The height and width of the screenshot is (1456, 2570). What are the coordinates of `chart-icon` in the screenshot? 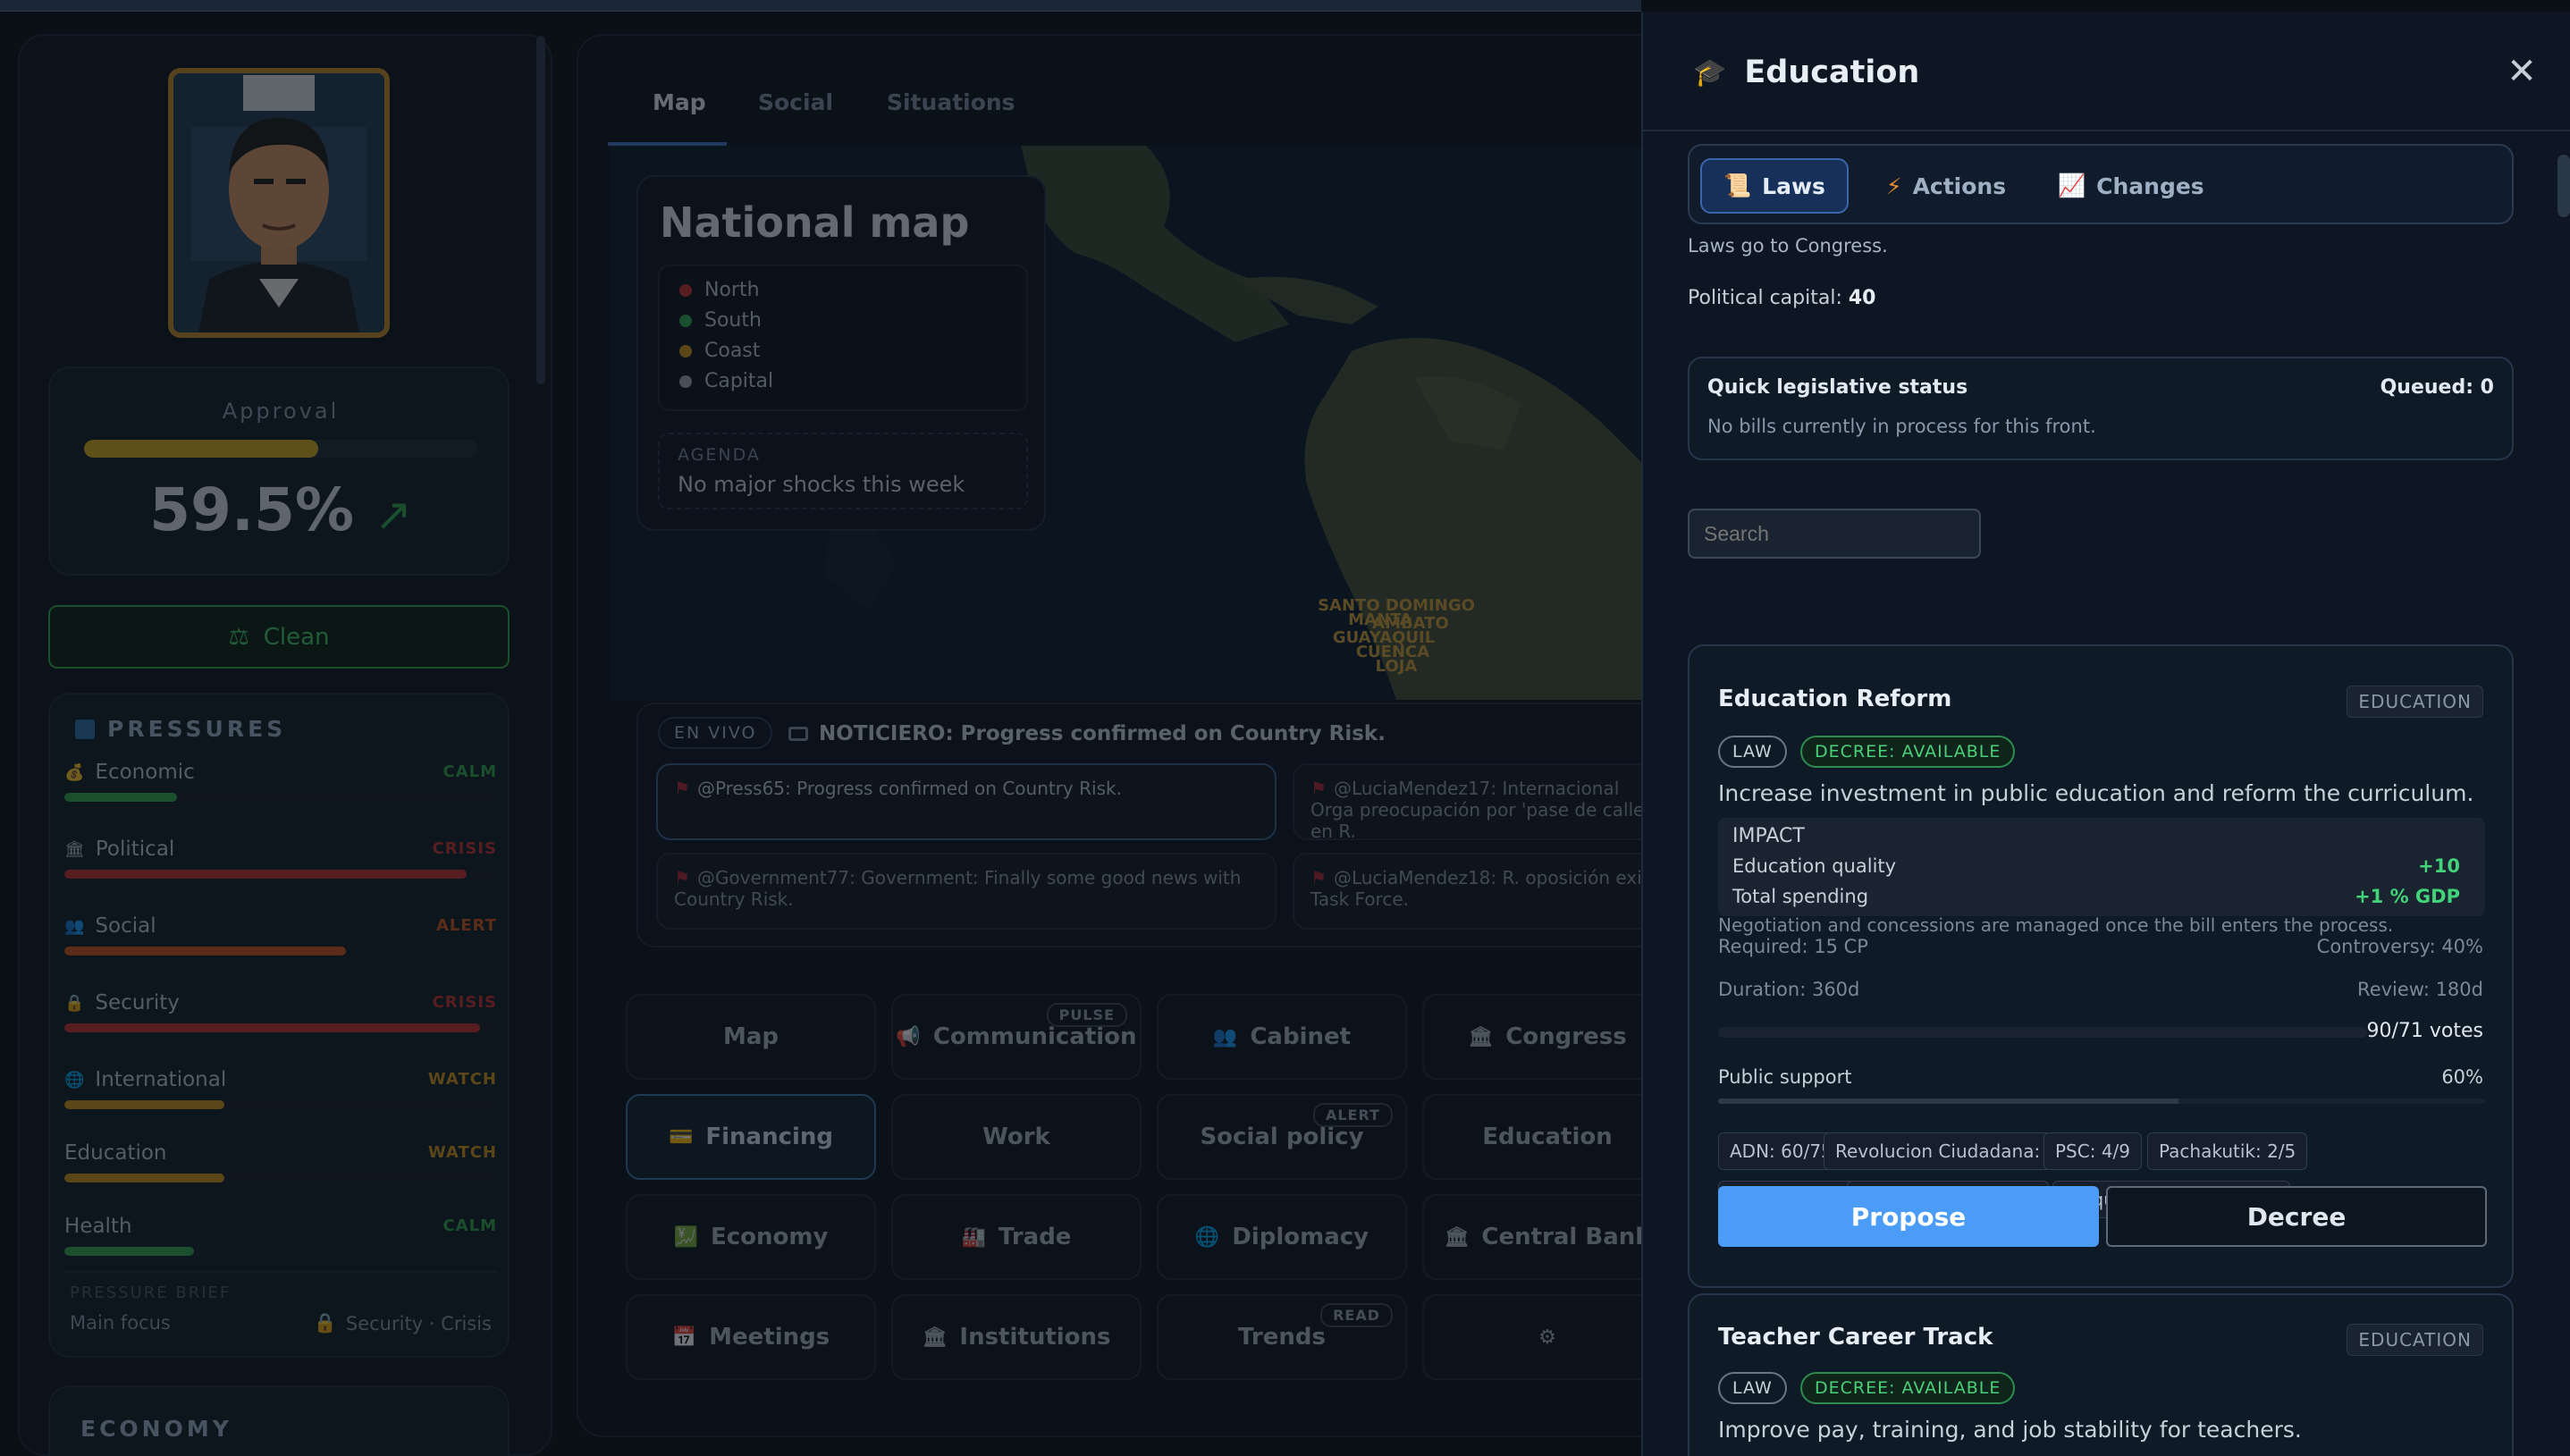 It's located at (85, 729).